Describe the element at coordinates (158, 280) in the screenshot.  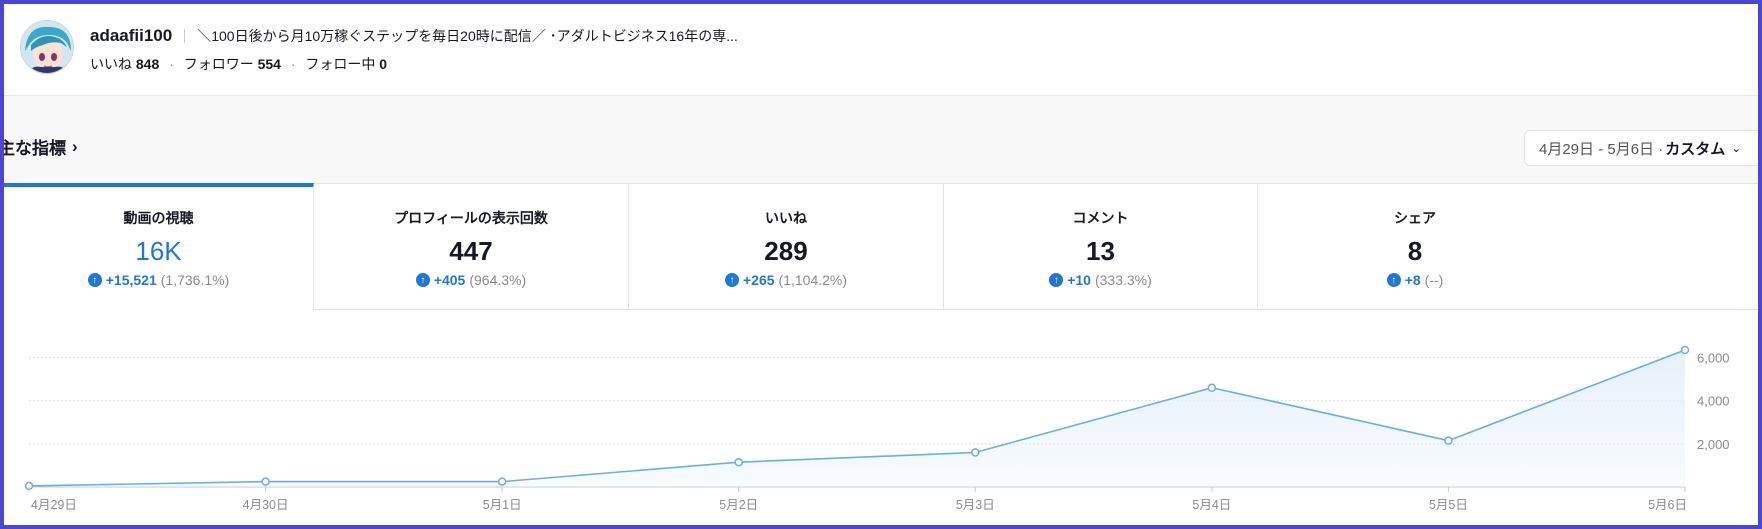
I see `metric-delta: ↑ +15,521 (1,736.1%)` at that location.